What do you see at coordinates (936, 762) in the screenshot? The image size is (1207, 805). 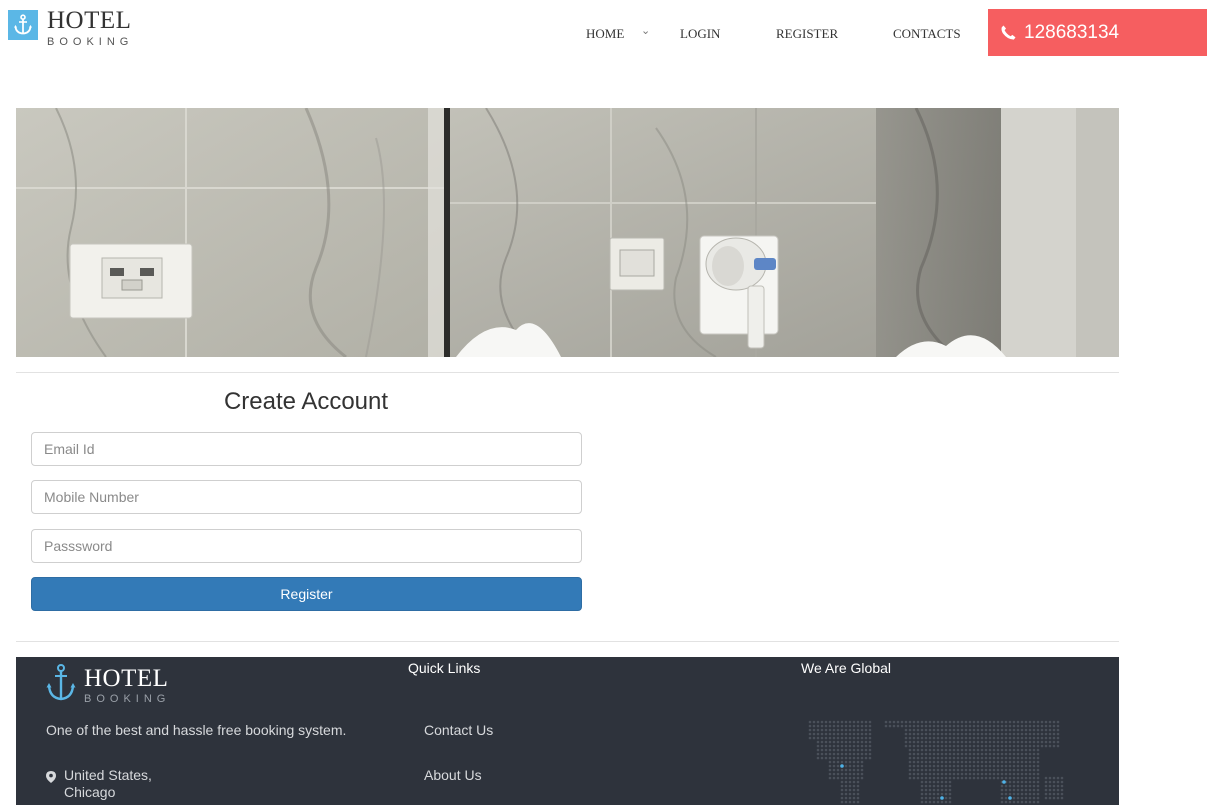 I see `world-map-icon` at bounding box center [936, 762].